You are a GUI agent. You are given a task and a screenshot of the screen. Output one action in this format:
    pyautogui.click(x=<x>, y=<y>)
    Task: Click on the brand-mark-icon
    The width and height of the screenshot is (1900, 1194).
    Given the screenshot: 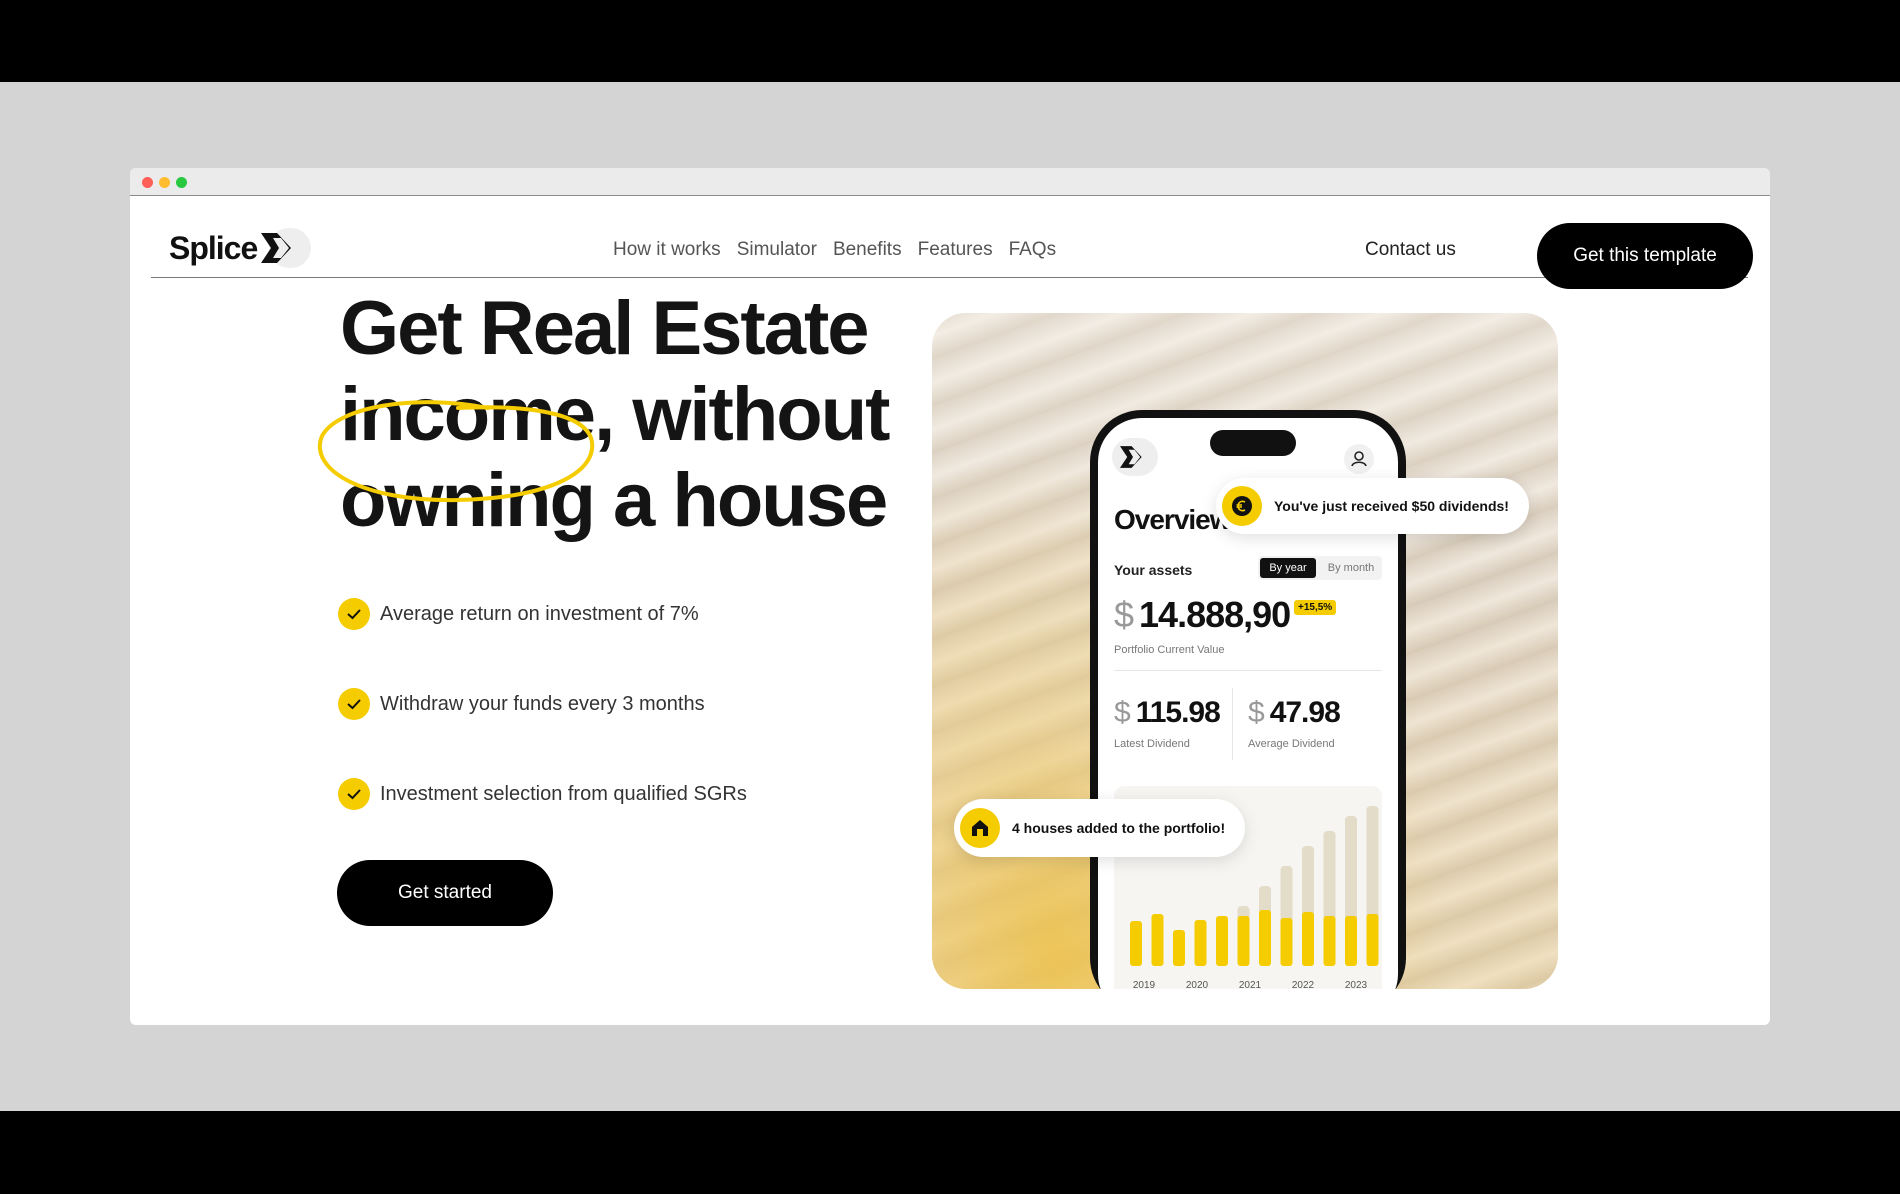 What is the action you would take?
    pyautogui.click(x=285, y=248)
    